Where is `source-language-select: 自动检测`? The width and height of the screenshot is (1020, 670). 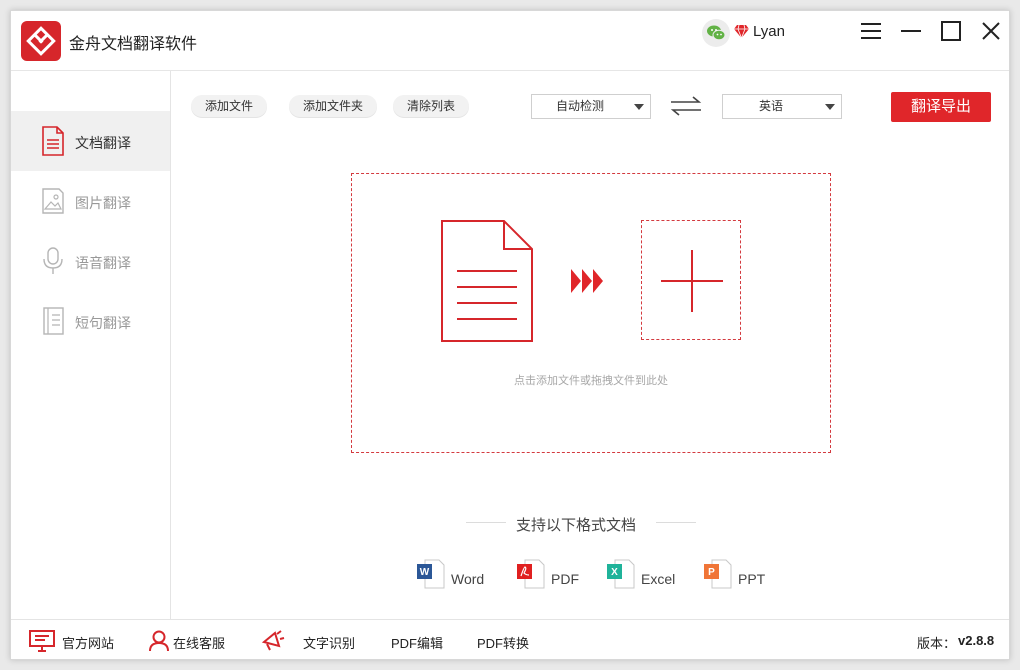
source-language-select: 自动检测 is located at coordinates (591, 106).